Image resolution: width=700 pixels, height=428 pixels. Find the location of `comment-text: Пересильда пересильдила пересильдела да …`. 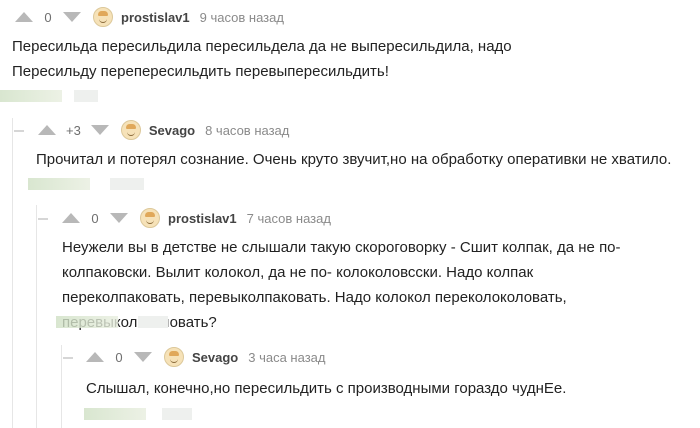

comment-text: Пересильда пересильдила пересильдела да … is located at coordinates (262, 59).